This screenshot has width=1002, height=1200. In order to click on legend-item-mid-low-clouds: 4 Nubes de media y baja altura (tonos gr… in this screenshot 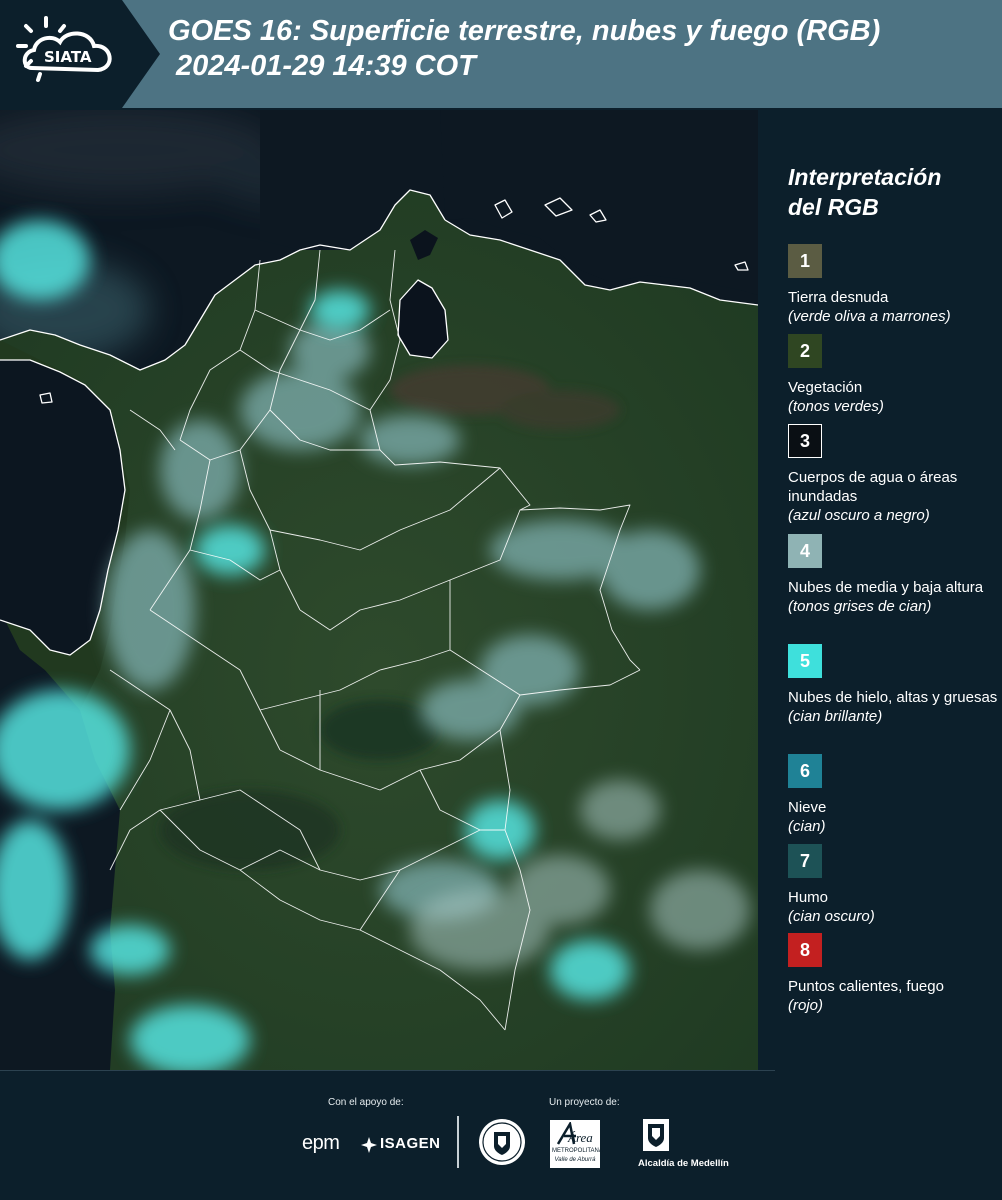, I will do `click(893, 575)`.